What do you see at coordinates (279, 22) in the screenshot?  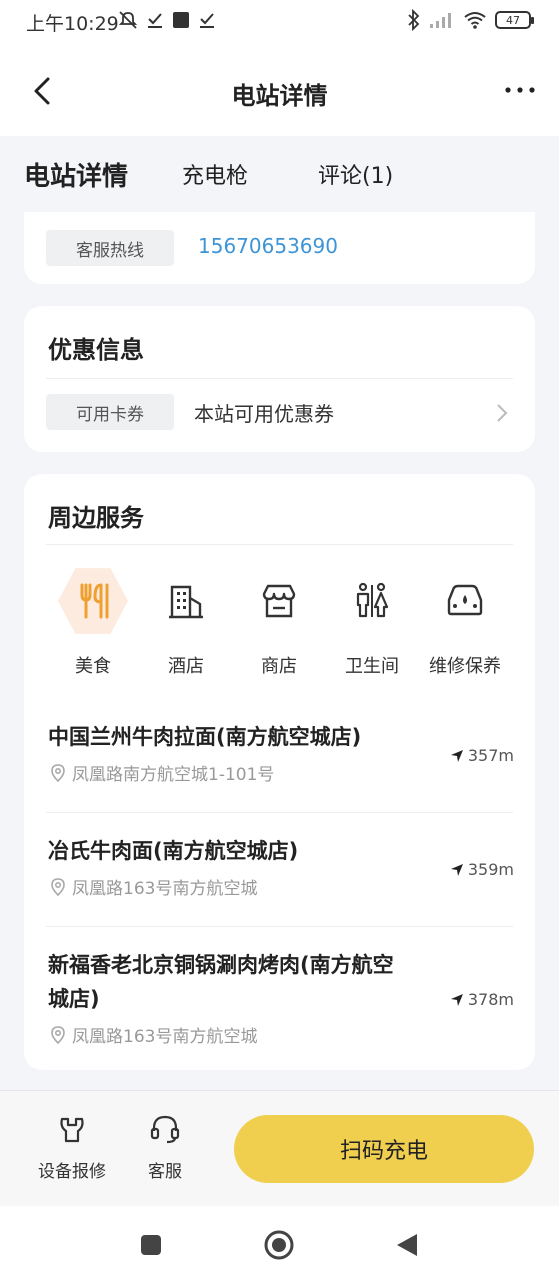 I see `status-bar: 上午10:29 47` at bounding box center [279, 22].